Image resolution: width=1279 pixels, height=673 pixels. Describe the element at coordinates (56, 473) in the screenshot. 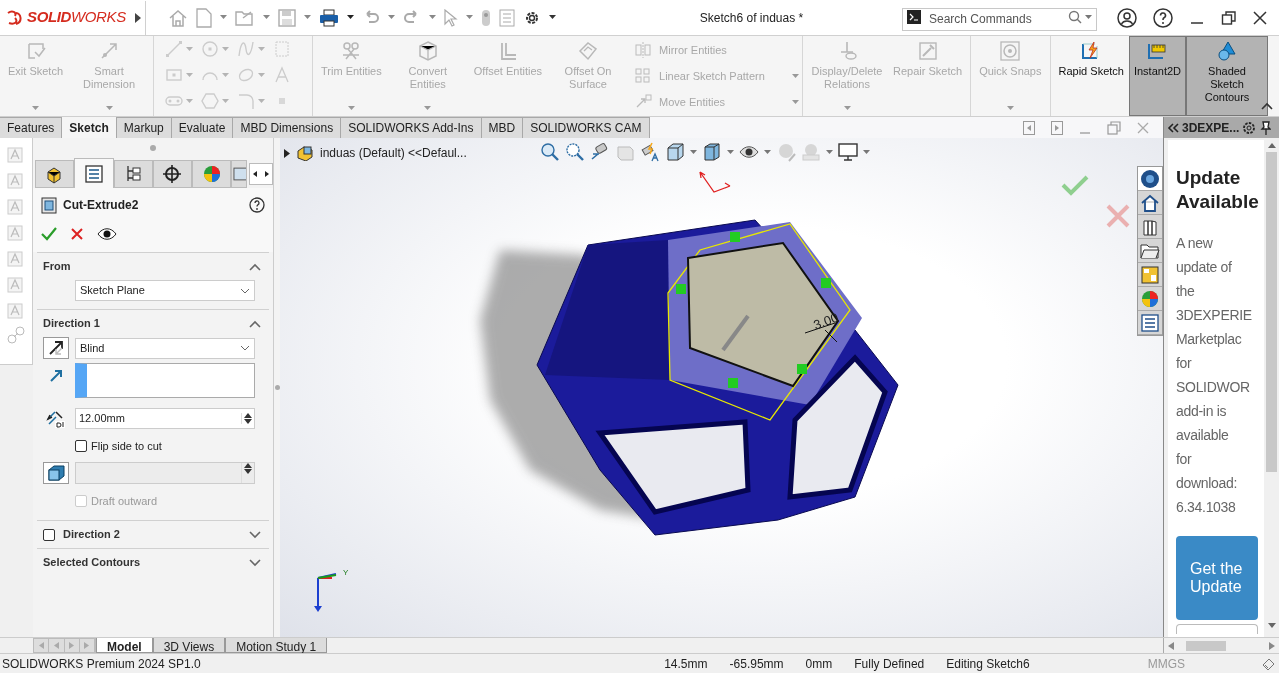

I see `draft-block-icon` at that location.